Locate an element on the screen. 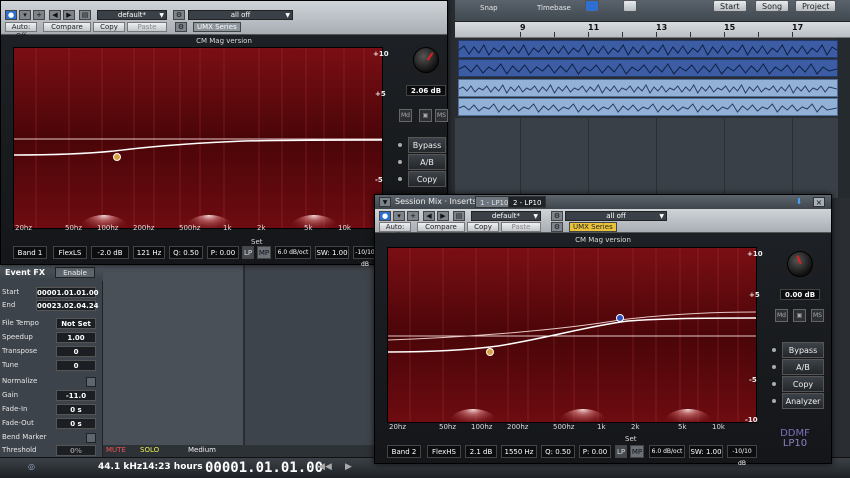  band-gain: -2.0 dB is located at coordinates (110, 252).